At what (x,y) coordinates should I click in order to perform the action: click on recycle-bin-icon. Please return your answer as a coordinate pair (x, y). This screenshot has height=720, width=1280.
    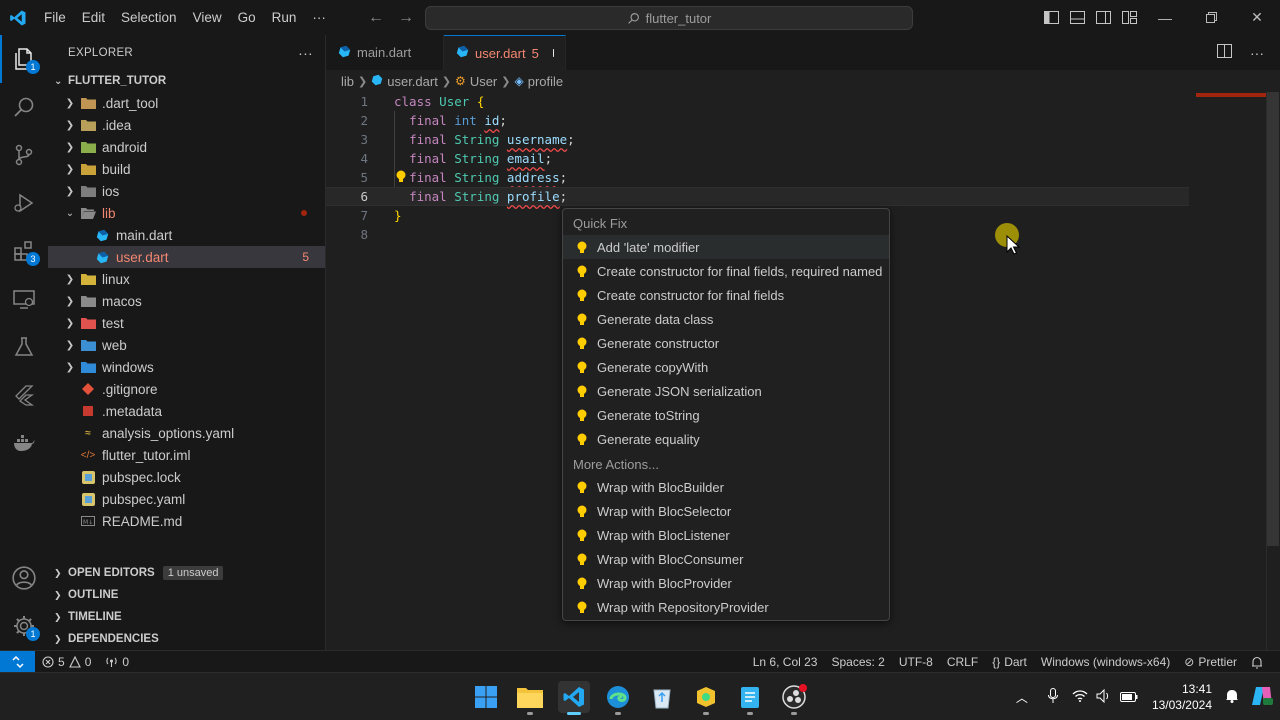
    Looking at the image, I should click on (662, 697).